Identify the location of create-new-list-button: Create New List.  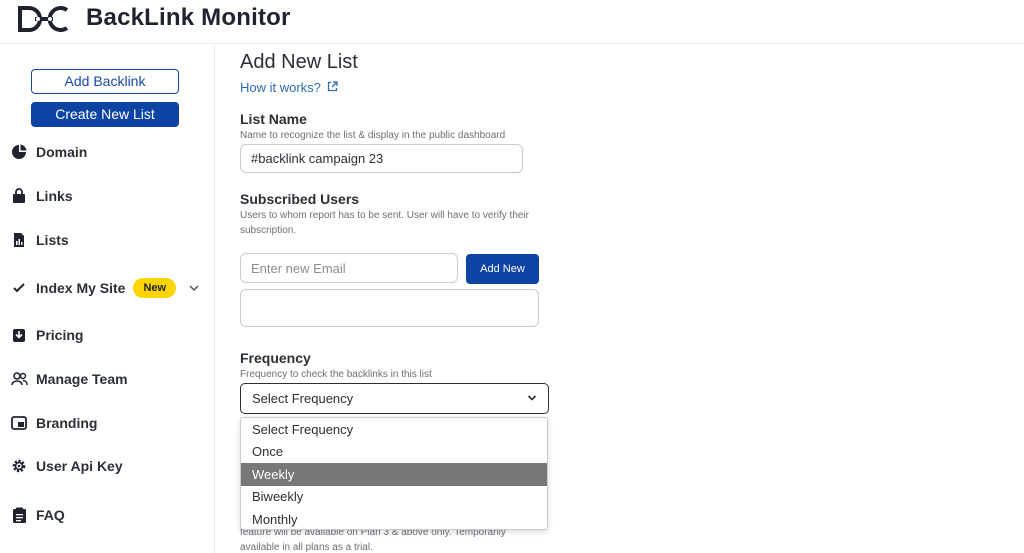
(105, 114).